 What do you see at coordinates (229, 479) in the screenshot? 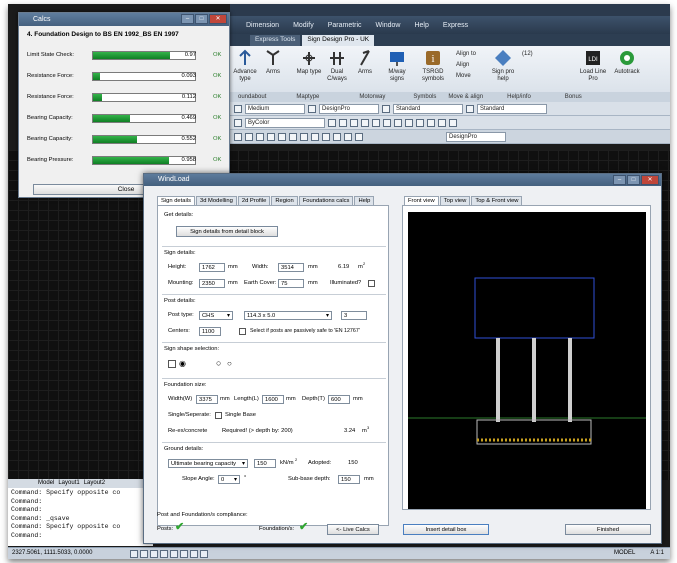
I see `slope-angle-select: 0` at bounding box center [229, 479].